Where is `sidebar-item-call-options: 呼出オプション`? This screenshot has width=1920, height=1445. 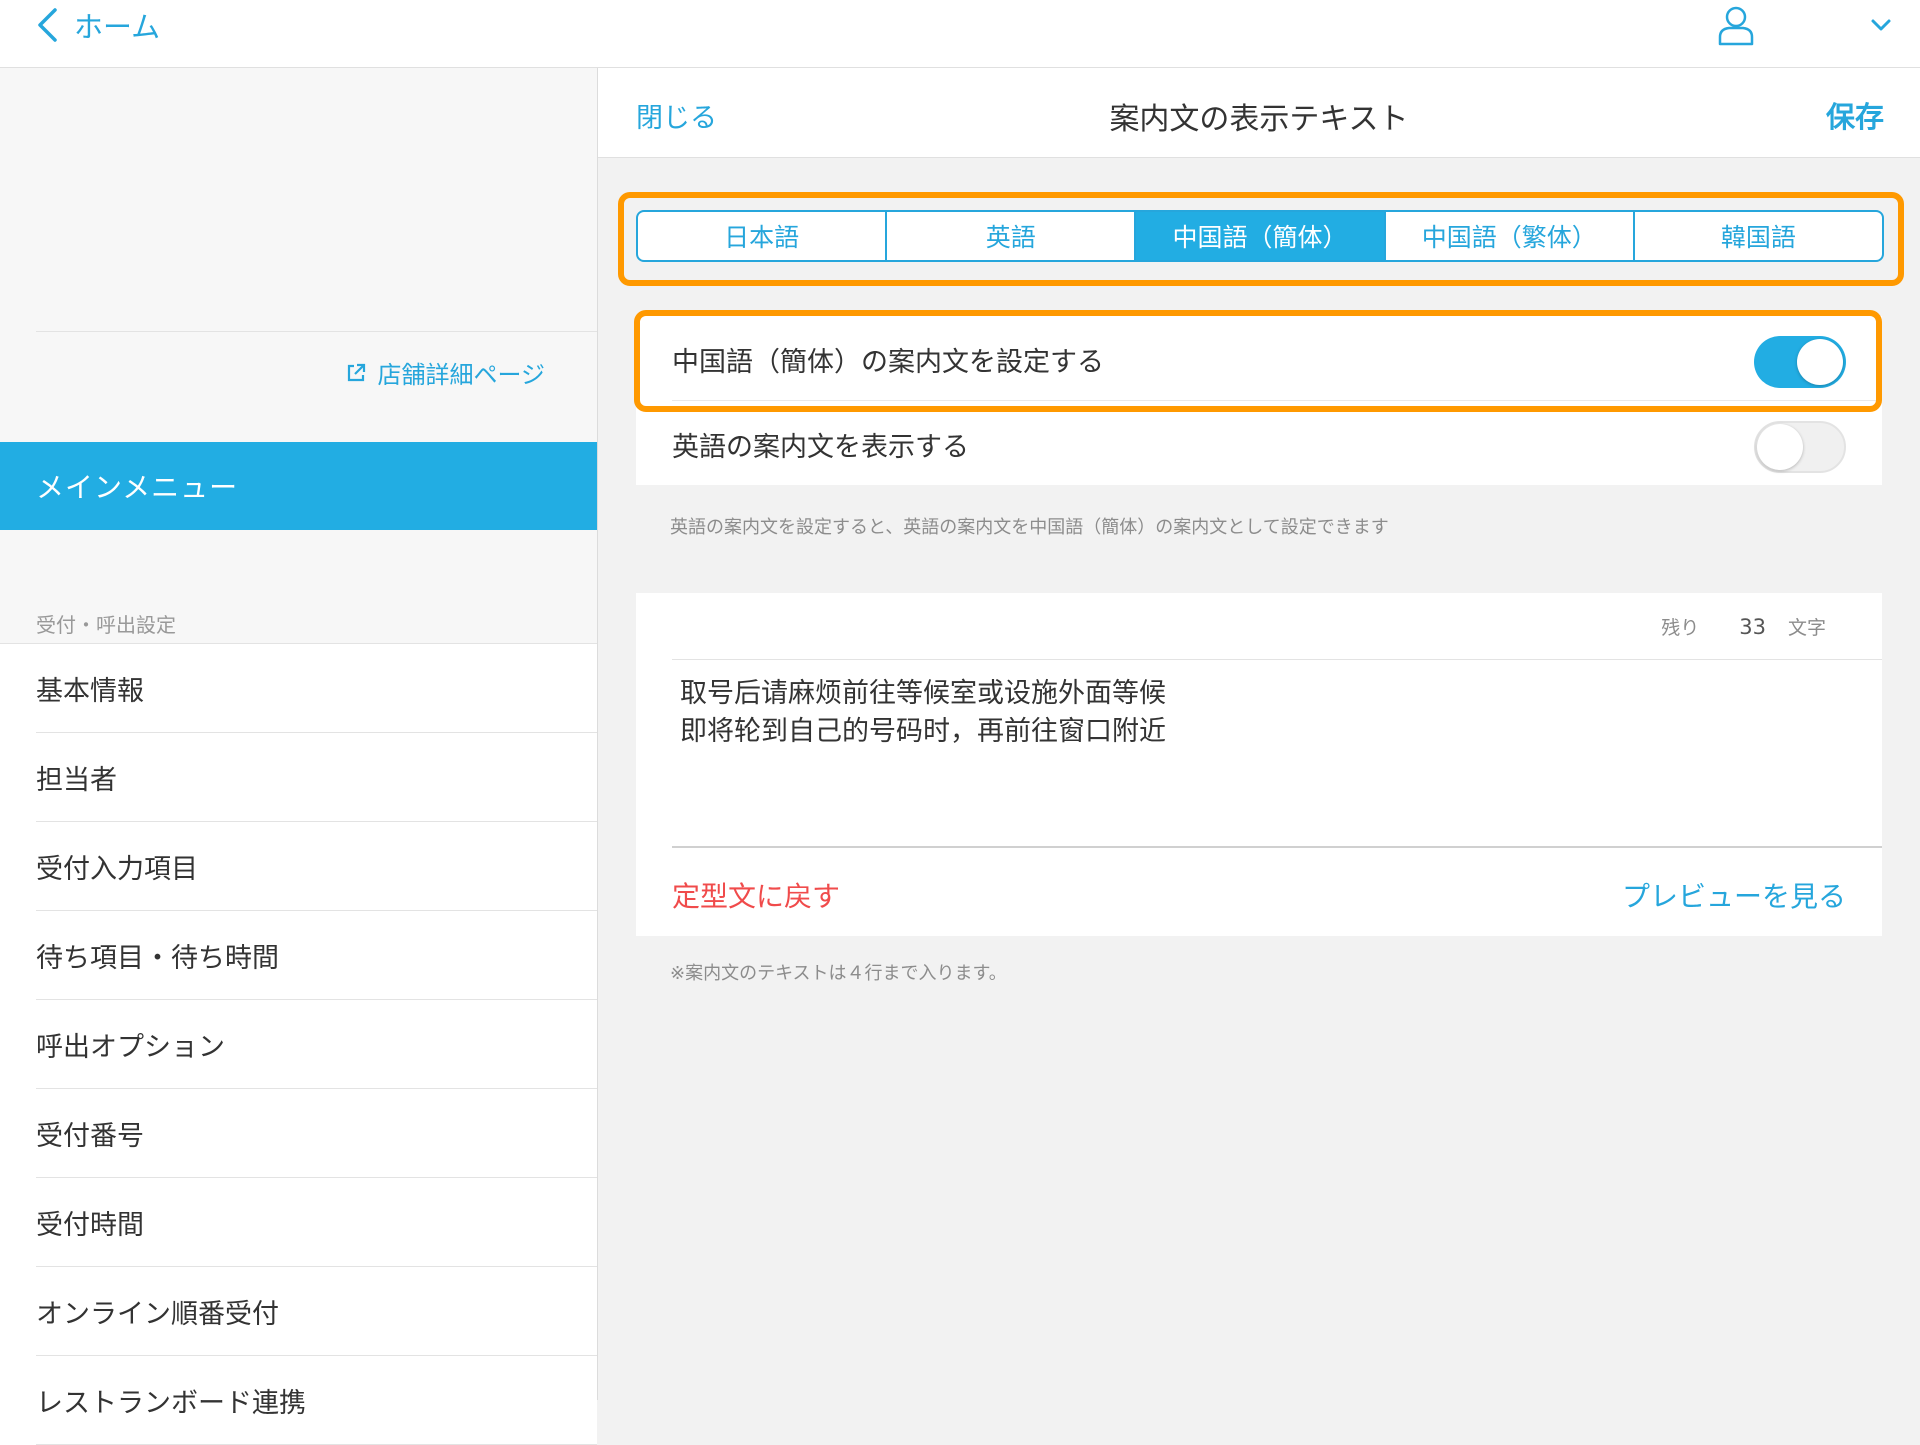
sidebar-item-call-options: 呼出オプション is located at coordinates (298, 1044).